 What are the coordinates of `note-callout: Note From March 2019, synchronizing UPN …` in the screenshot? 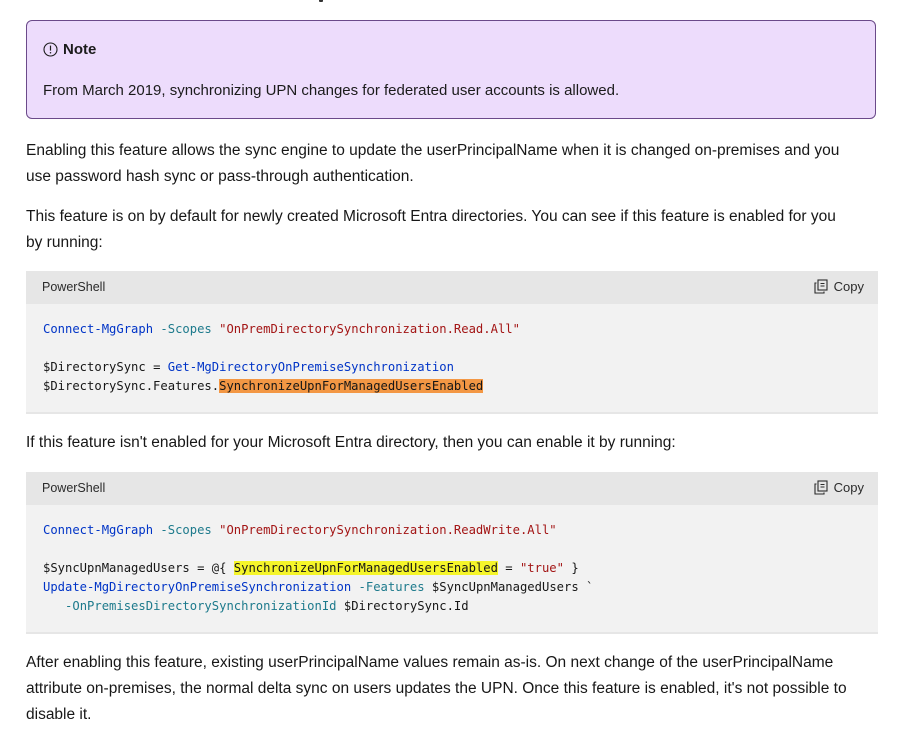 It's located at (451, 69).